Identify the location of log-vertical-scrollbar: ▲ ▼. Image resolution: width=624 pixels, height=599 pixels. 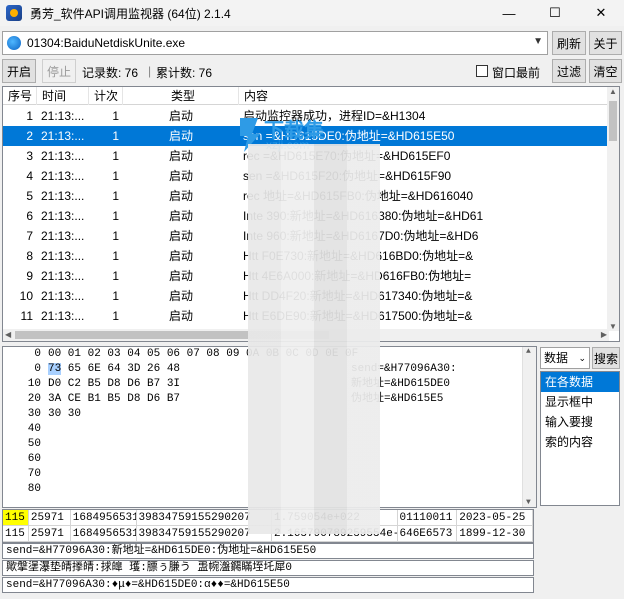
(613, 209).